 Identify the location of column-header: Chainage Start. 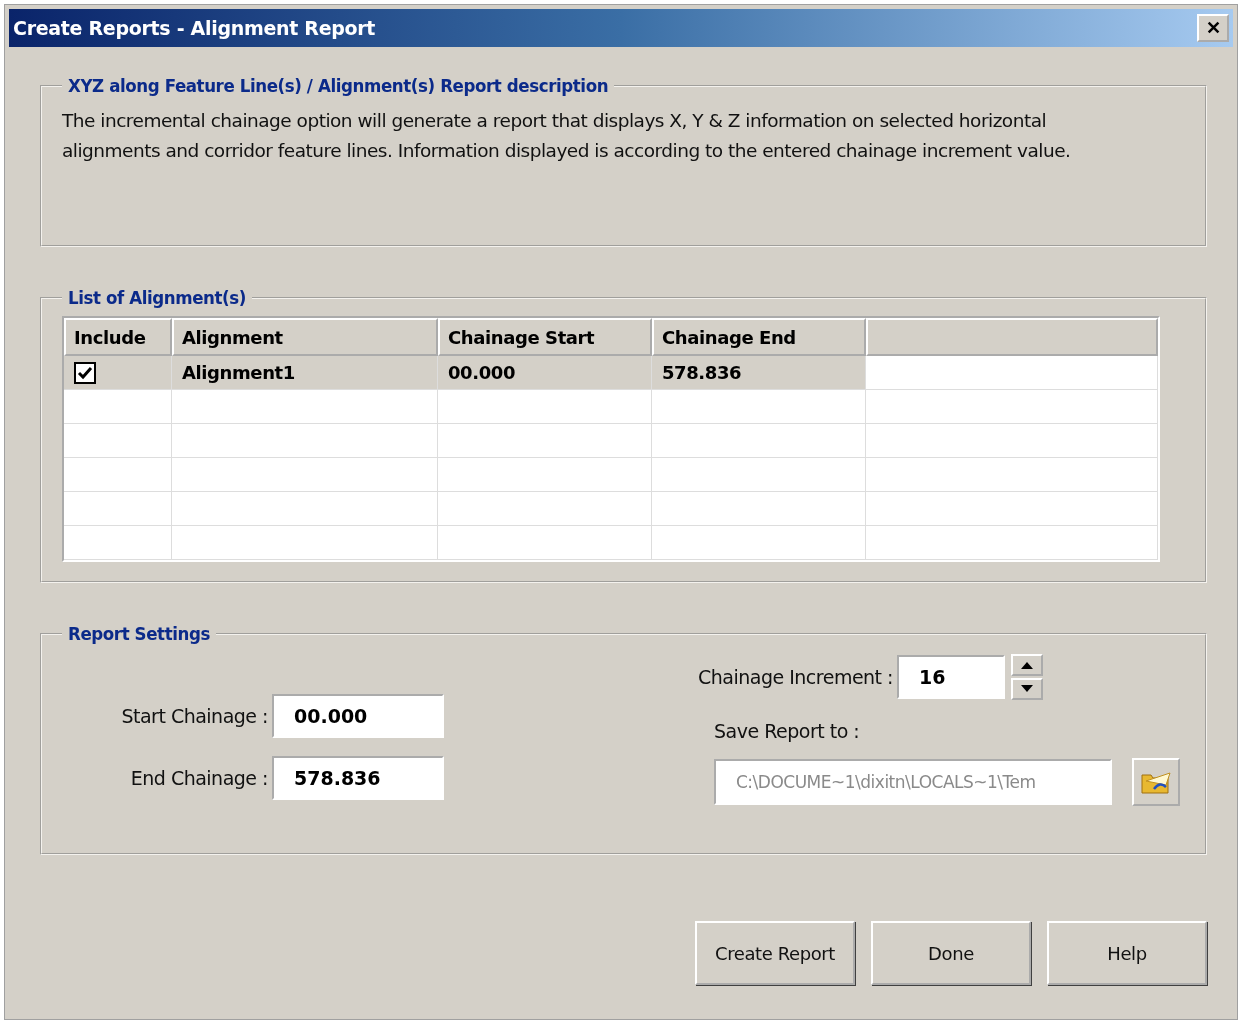
(545, 337).